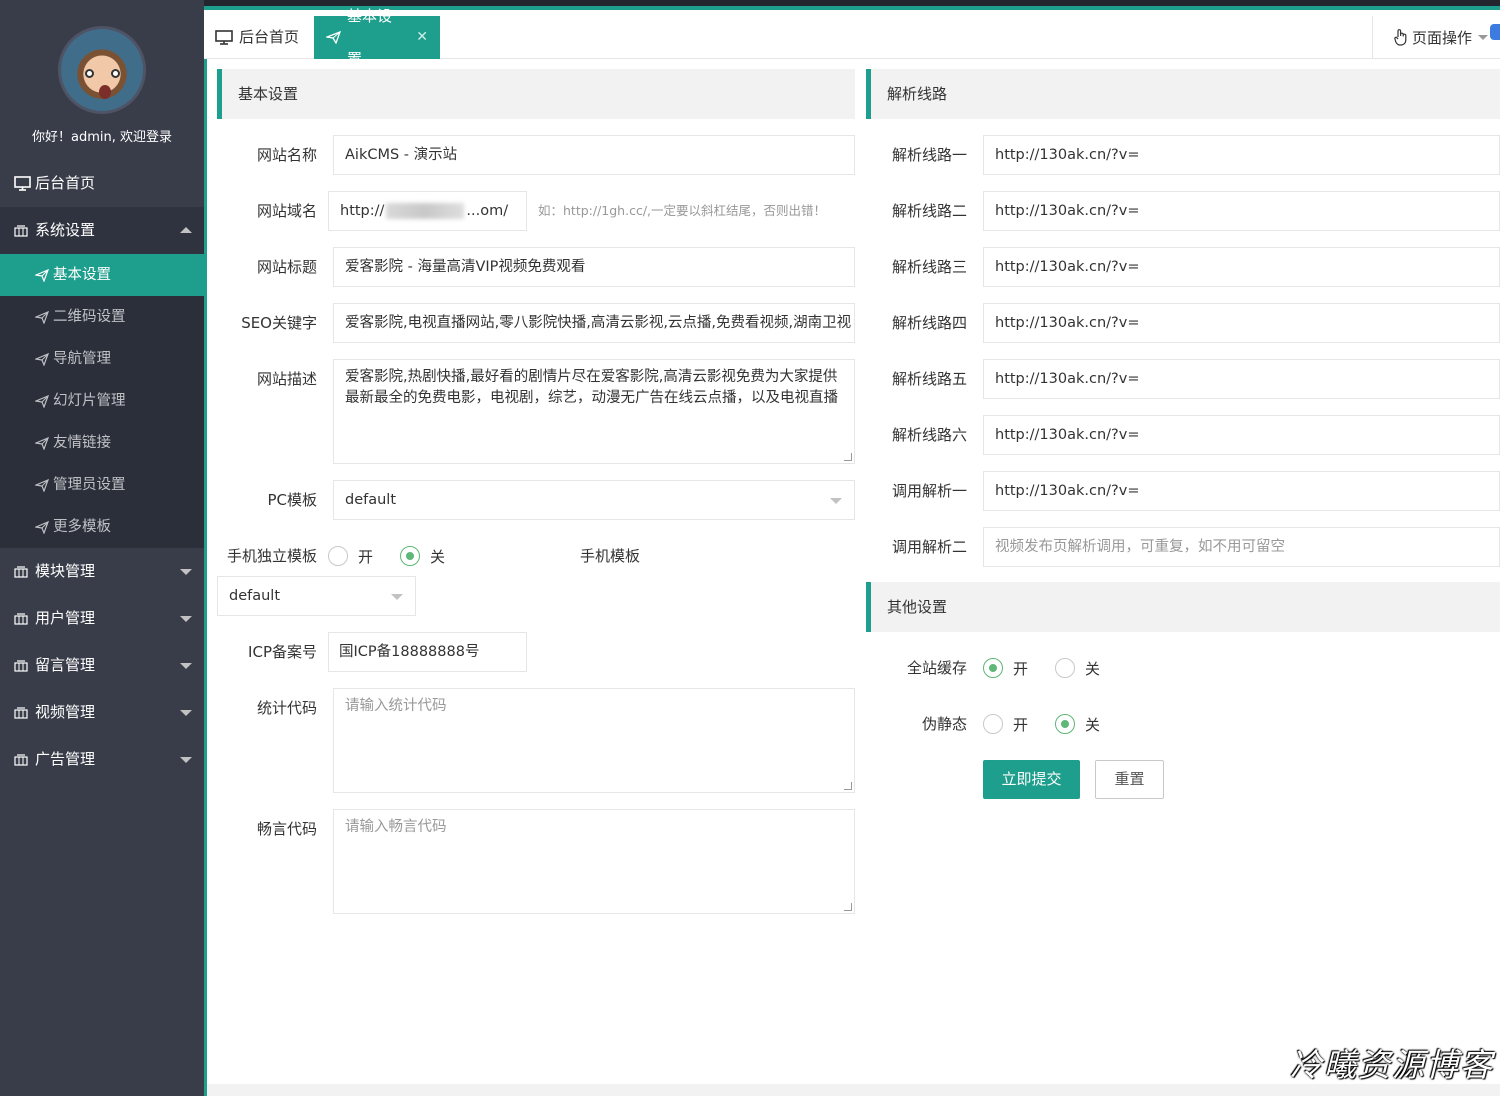  What do you see at coordinates (1241, 435) in the screenshot?
I see `parse-line-6-input: http://130ak.cn/?v=` at bounding box center [1241, 435].